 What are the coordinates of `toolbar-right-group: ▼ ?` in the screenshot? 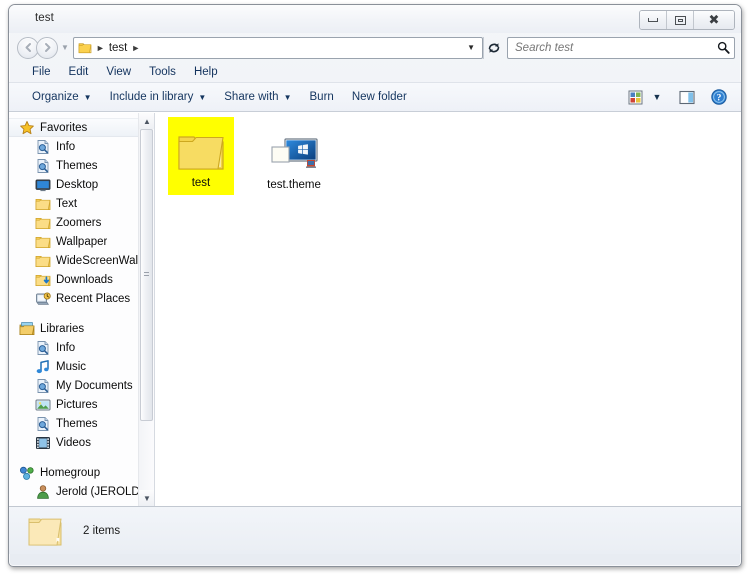 It's located at (679, 97).